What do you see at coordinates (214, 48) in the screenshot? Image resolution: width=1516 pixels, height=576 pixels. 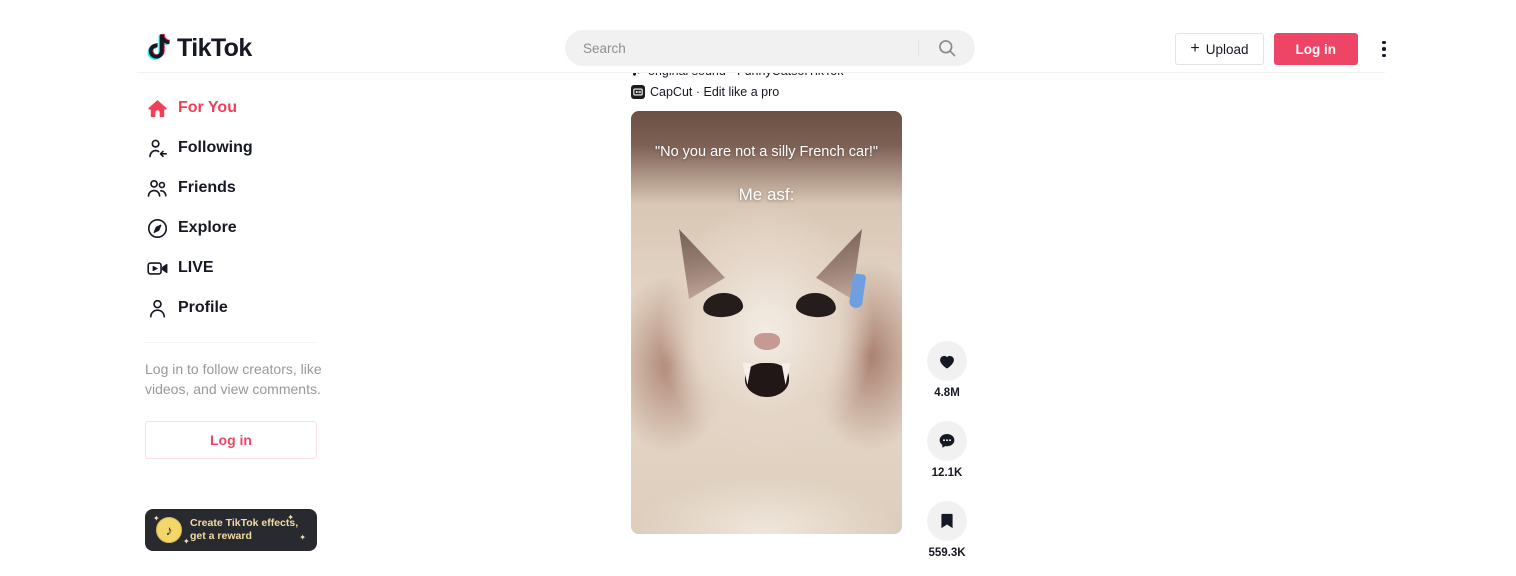 I see `logo-text: TikTok` at bounding box center [214, 48].